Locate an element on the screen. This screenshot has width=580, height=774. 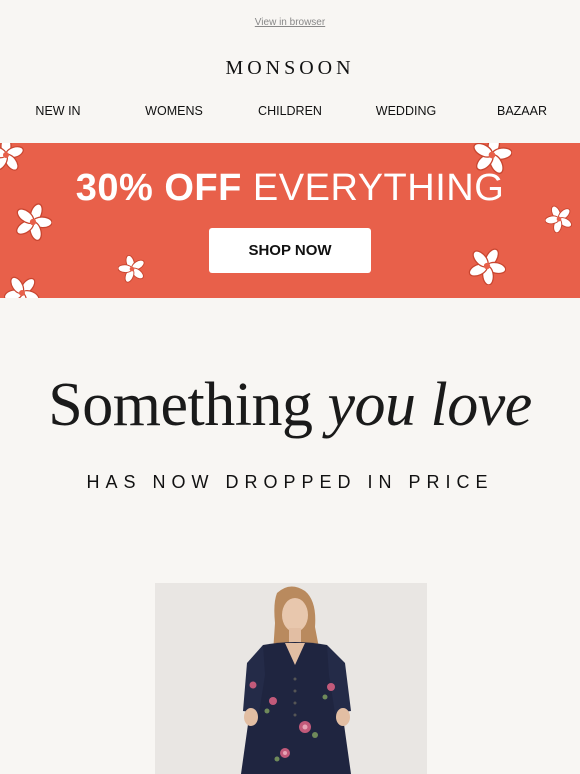
shop-now-button: SHOP NOW is located at coordinates (290, 250).